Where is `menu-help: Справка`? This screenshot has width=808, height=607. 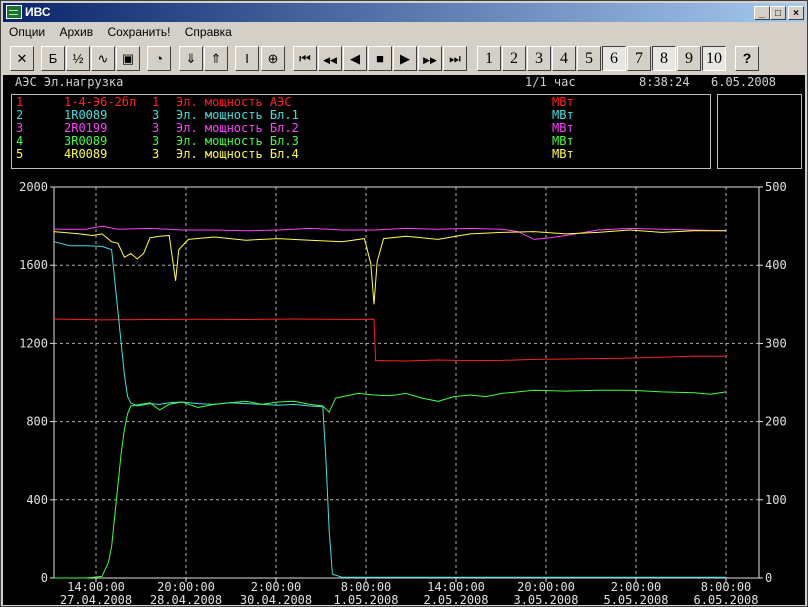 menu-help: Справка is located at coordinates (208, 31).